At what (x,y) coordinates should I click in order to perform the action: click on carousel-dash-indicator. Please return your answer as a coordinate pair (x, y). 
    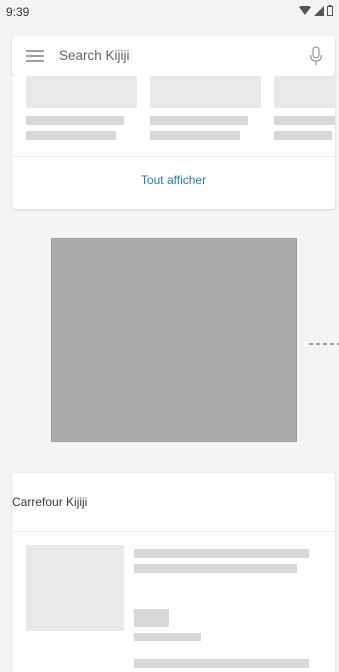
    Looking at the image, I should click on (324, 344).